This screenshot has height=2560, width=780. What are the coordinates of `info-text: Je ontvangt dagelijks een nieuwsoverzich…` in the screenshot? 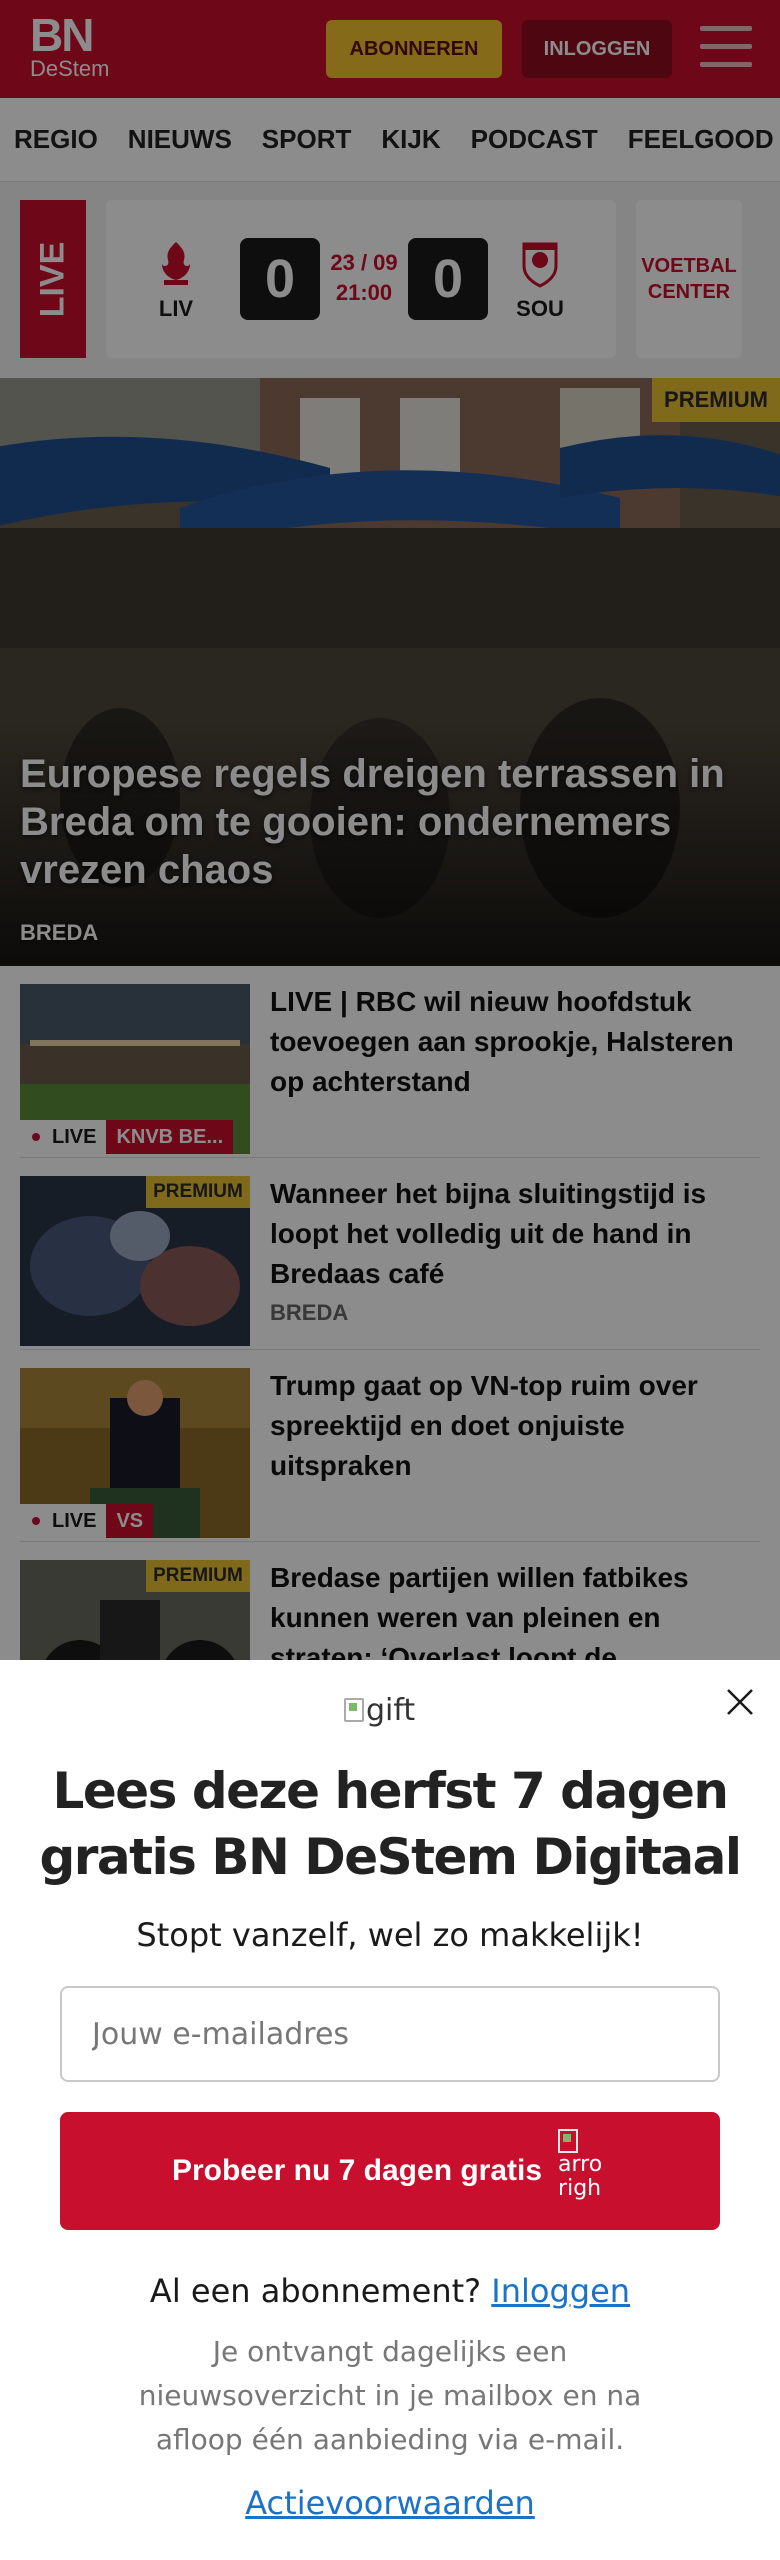 It's located at (390, 2395).